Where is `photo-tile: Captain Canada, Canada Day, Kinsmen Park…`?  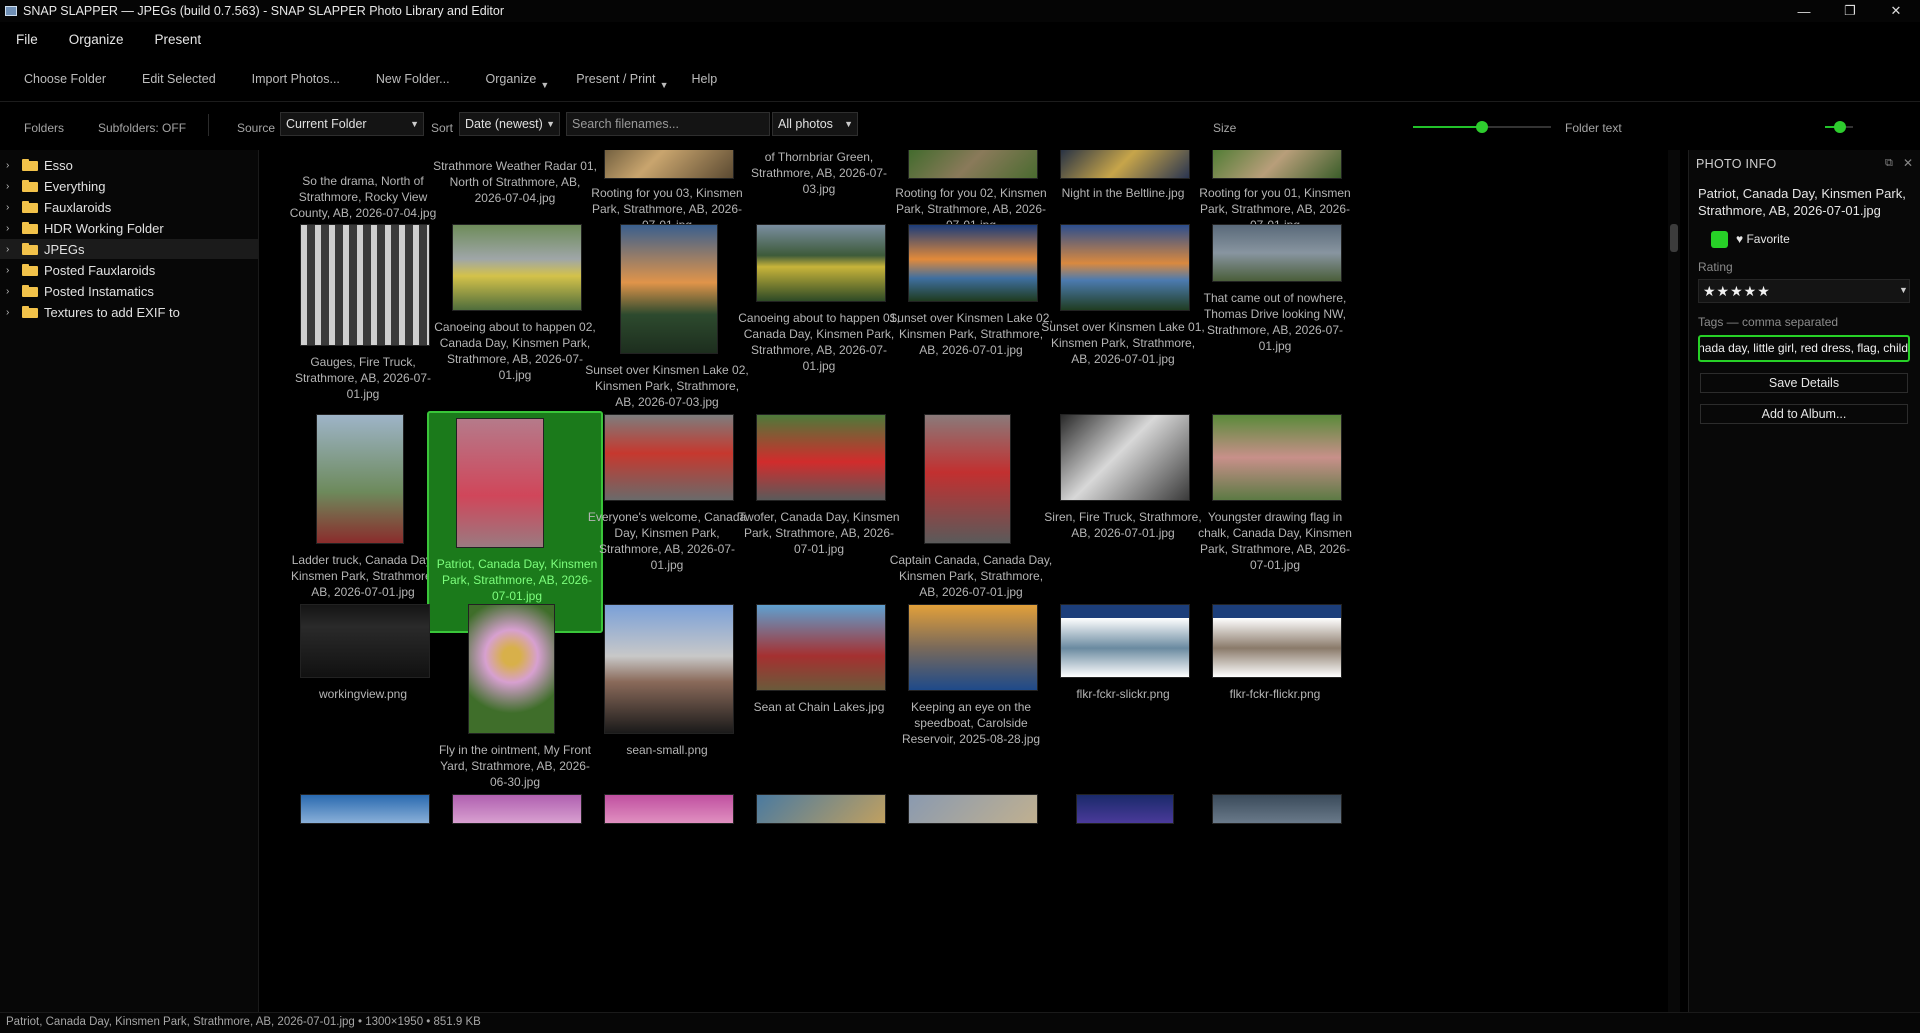
photo-tile: Captain Canada, Canada Day, Kinsmen Park… is located at coordinates (971, 522).